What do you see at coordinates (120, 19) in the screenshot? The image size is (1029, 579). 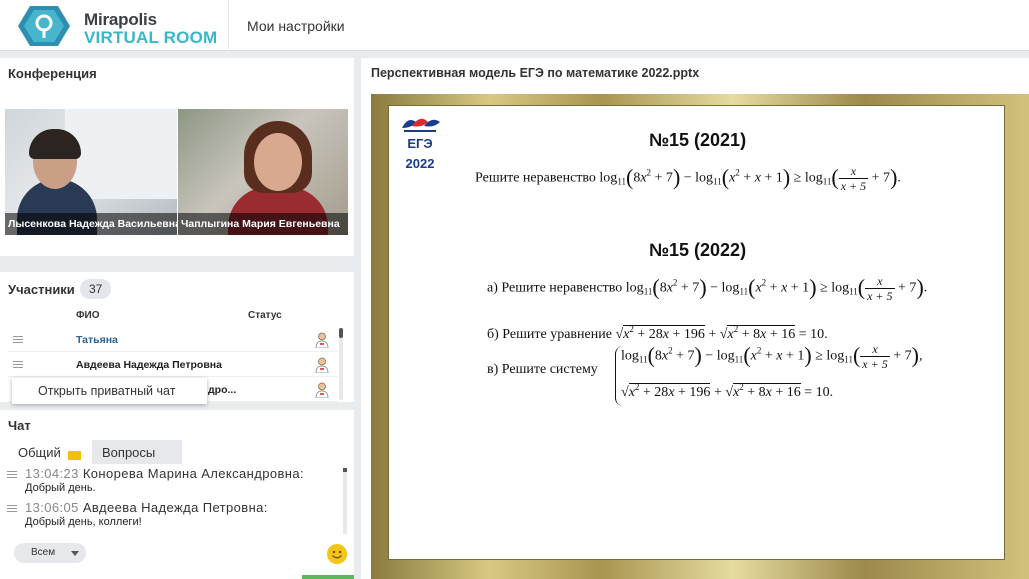 I see `logo-text-mirapolis: Mirapolis` at bounding box center [120, 19].